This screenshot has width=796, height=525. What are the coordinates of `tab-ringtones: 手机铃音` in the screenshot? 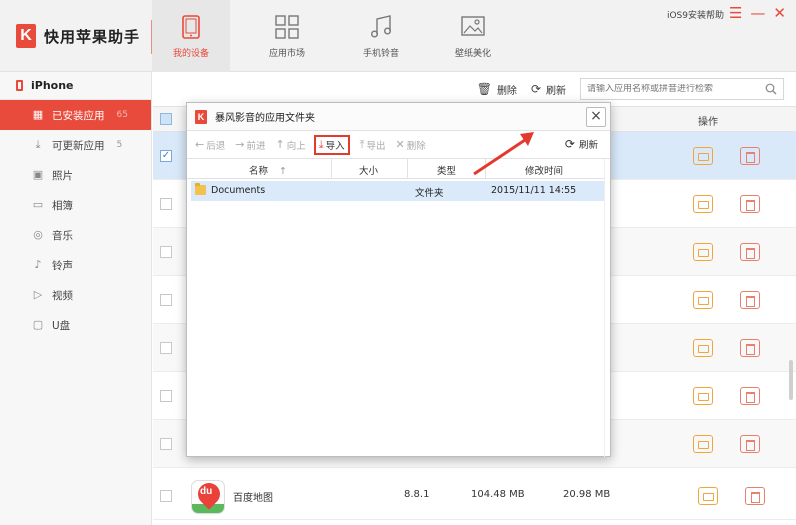 It's located at (381, 36).